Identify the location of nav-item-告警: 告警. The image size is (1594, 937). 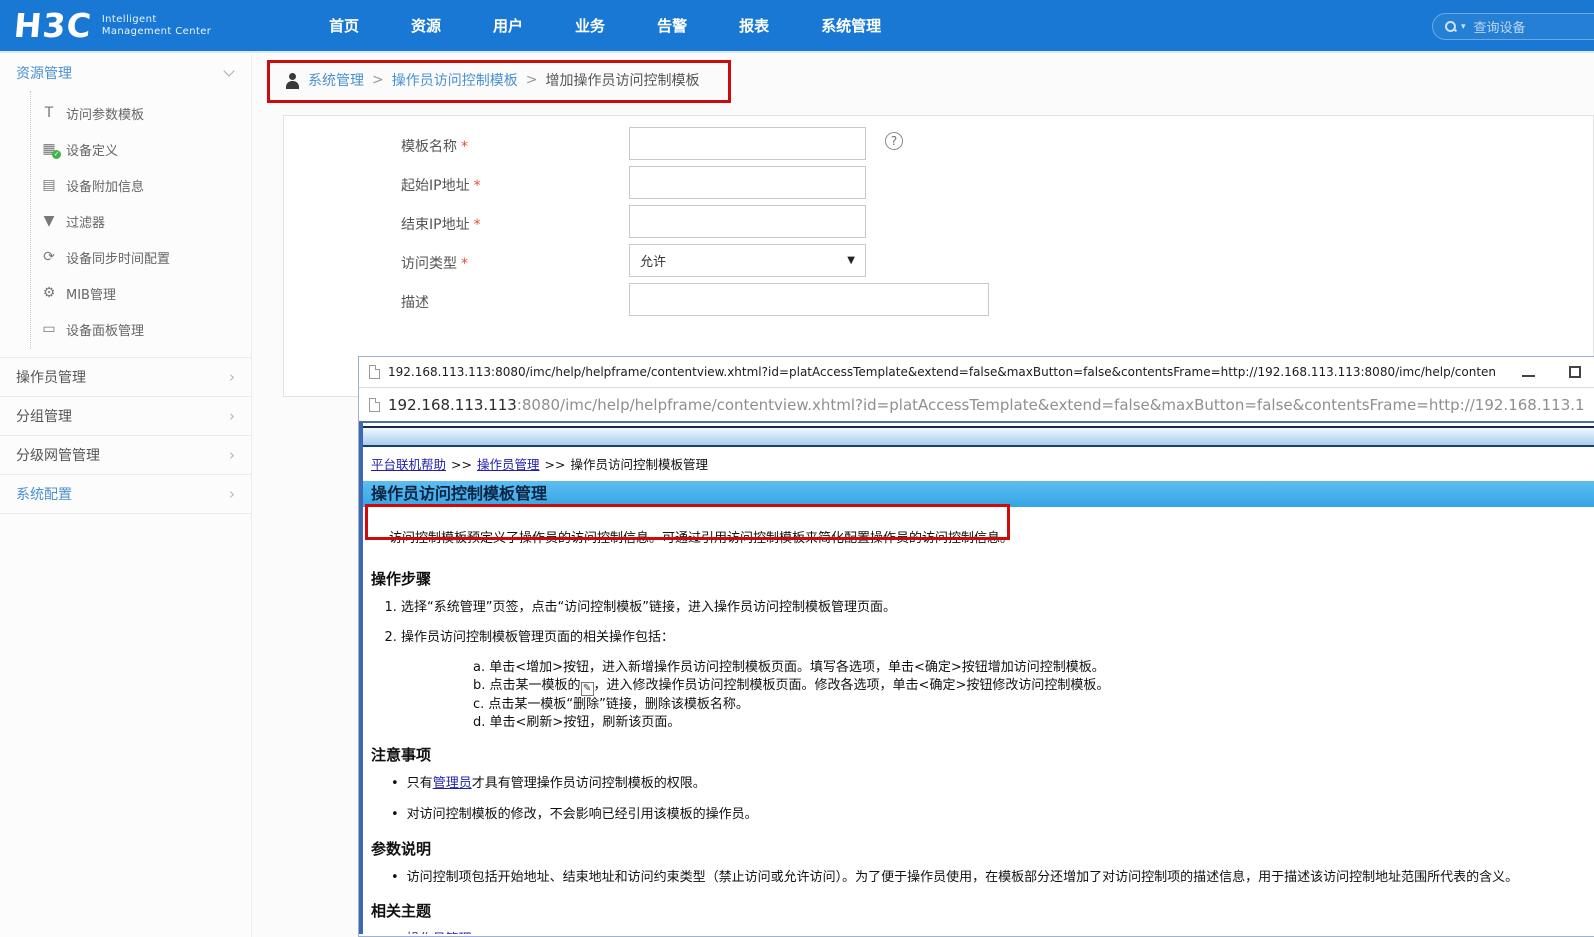
(672, 25).